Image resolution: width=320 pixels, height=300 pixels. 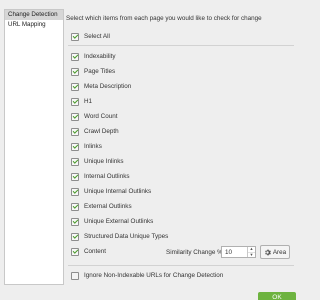 I want to click on decrement-button: ▼, so click(x=251, y=254).